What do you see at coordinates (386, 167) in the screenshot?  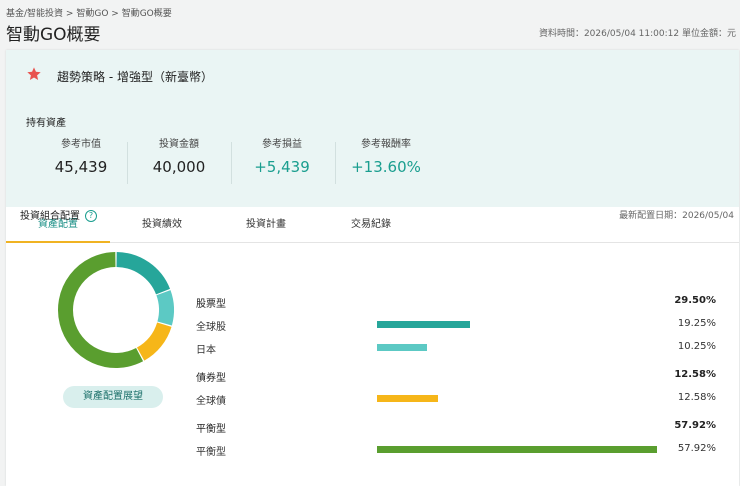 I see `metric-value: +13.60%` at bounding box center [386, 167].